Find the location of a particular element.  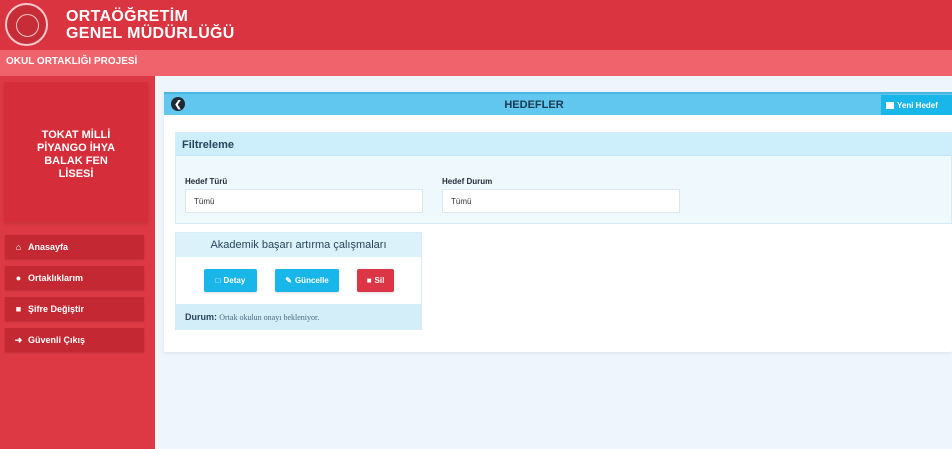

filter-header: Filtreleme is located at coordinates (563, 144).